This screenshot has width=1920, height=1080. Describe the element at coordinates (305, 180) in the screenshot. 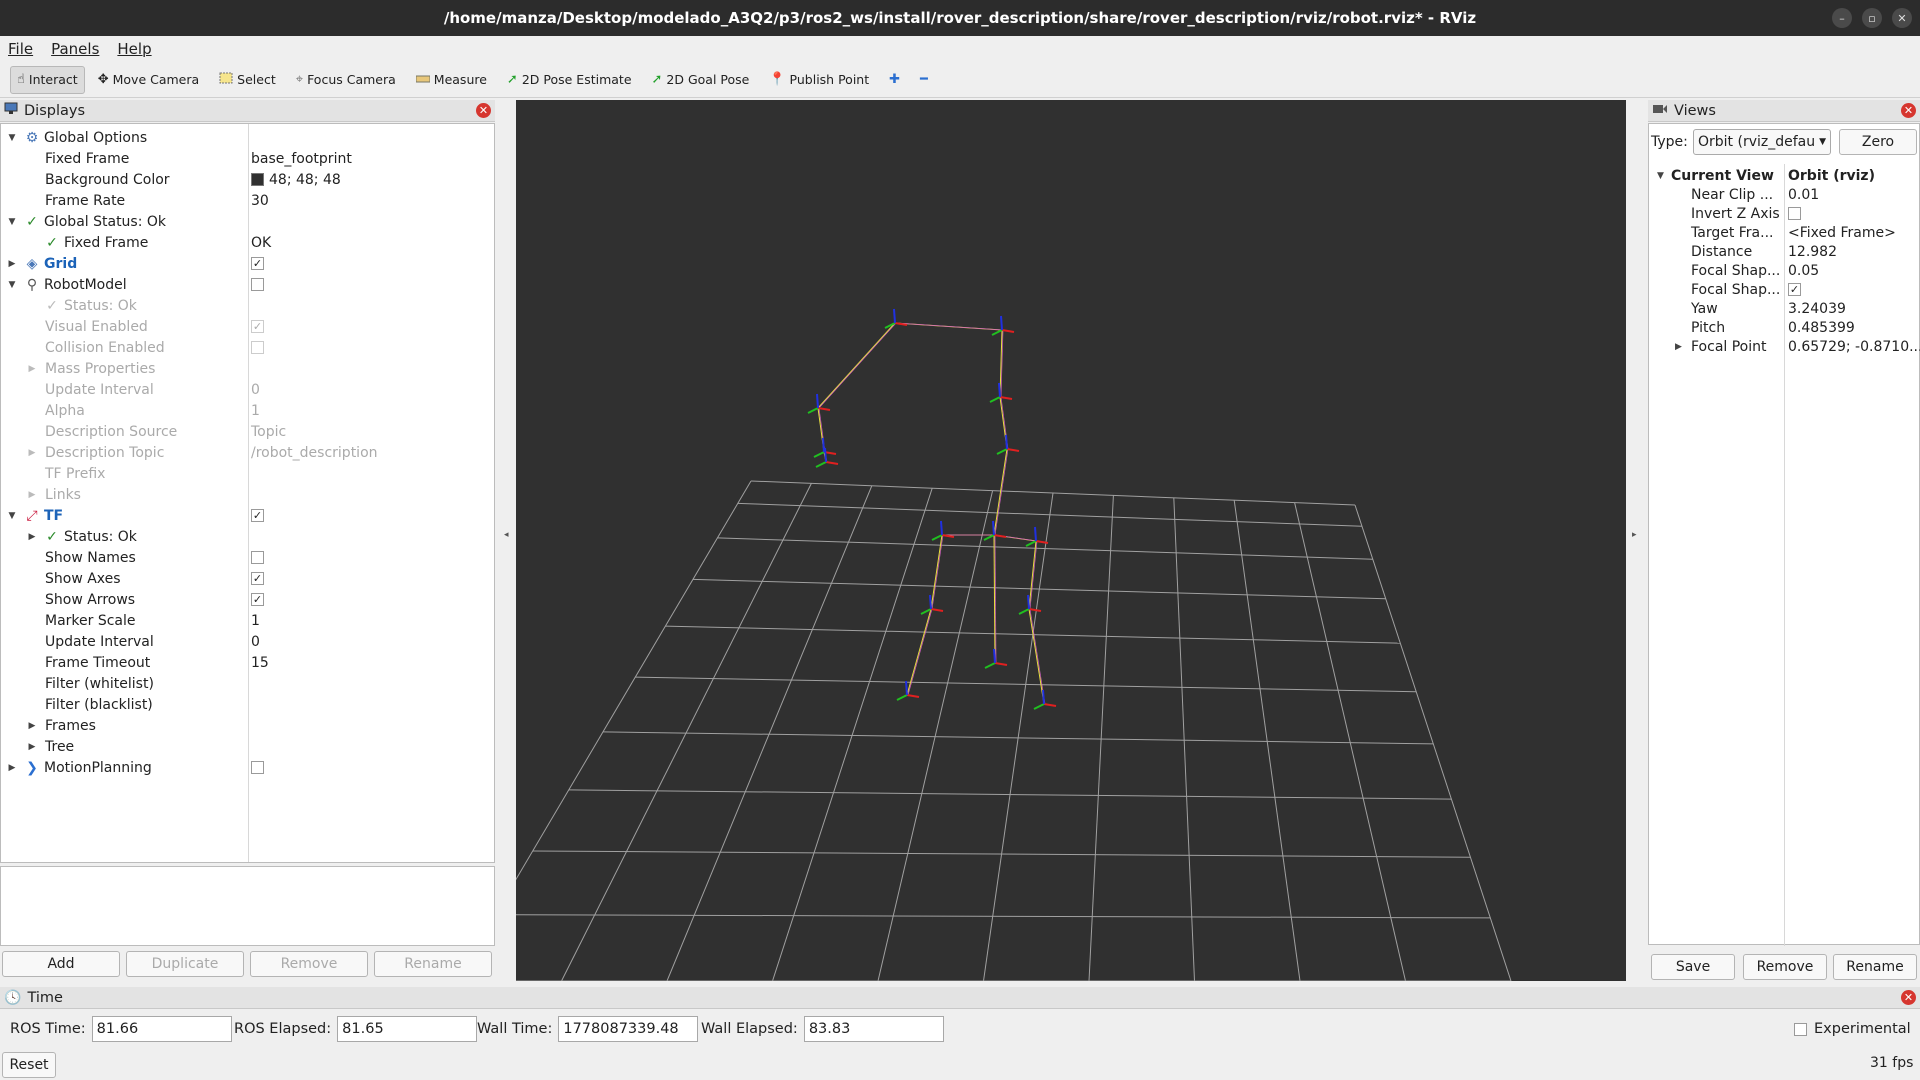

I see `display-row-value: 48; 48; 48` at that location.